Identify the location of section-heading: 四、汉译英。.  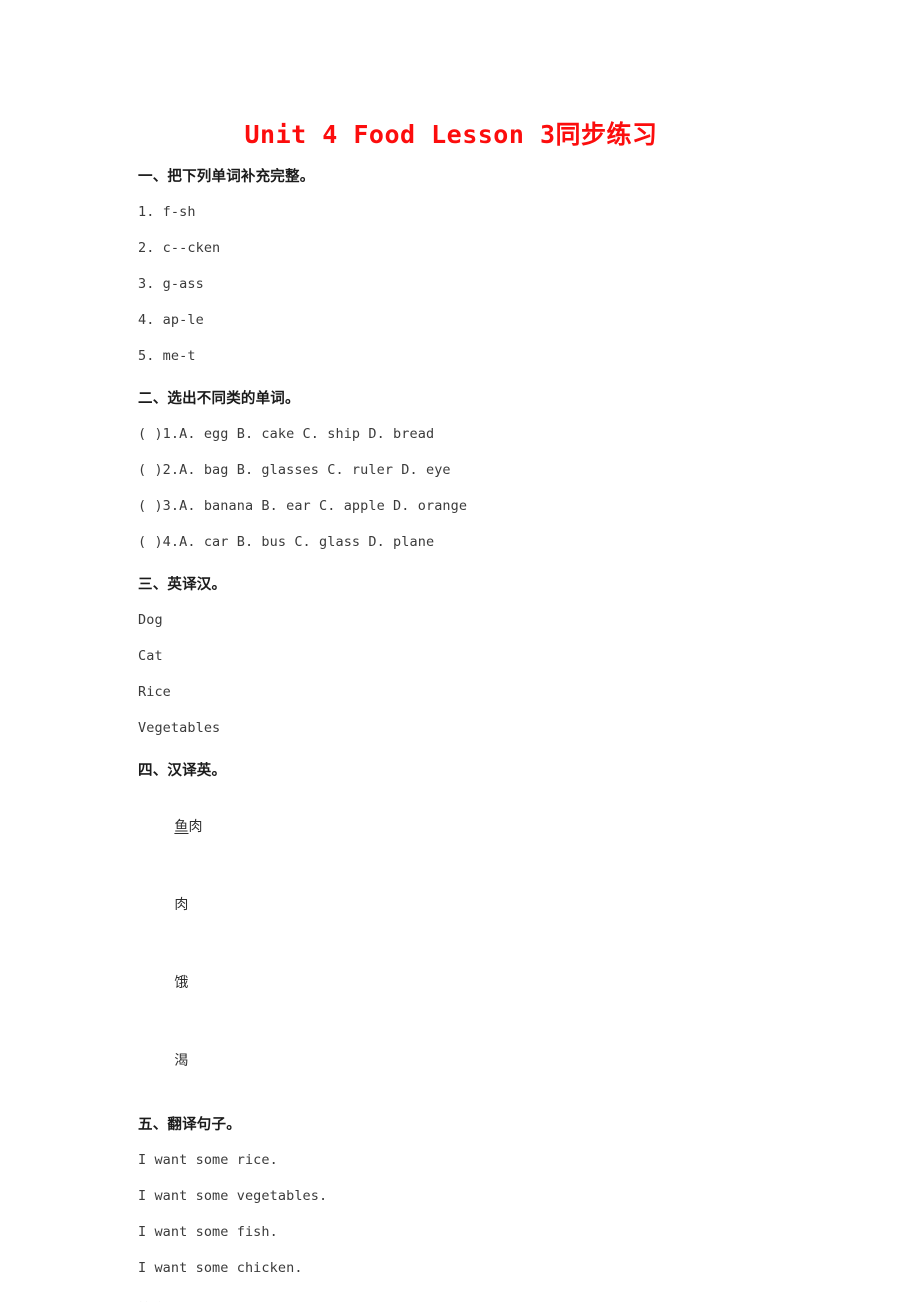
(182, 771).